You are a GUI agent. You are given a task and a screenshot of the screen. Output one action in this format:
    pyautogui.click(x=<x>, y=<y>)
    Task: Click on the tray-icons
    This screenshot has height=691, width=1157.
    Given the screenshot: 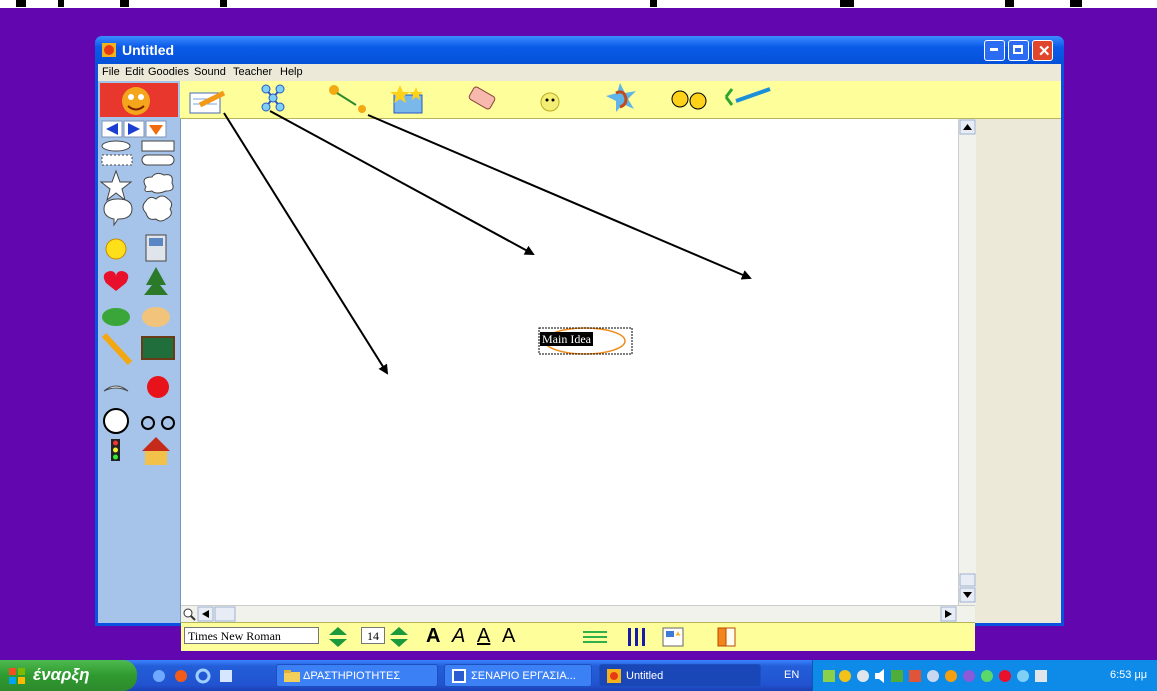 What is the action you would take?
    pyautogui.click(x=935, y=676)
    